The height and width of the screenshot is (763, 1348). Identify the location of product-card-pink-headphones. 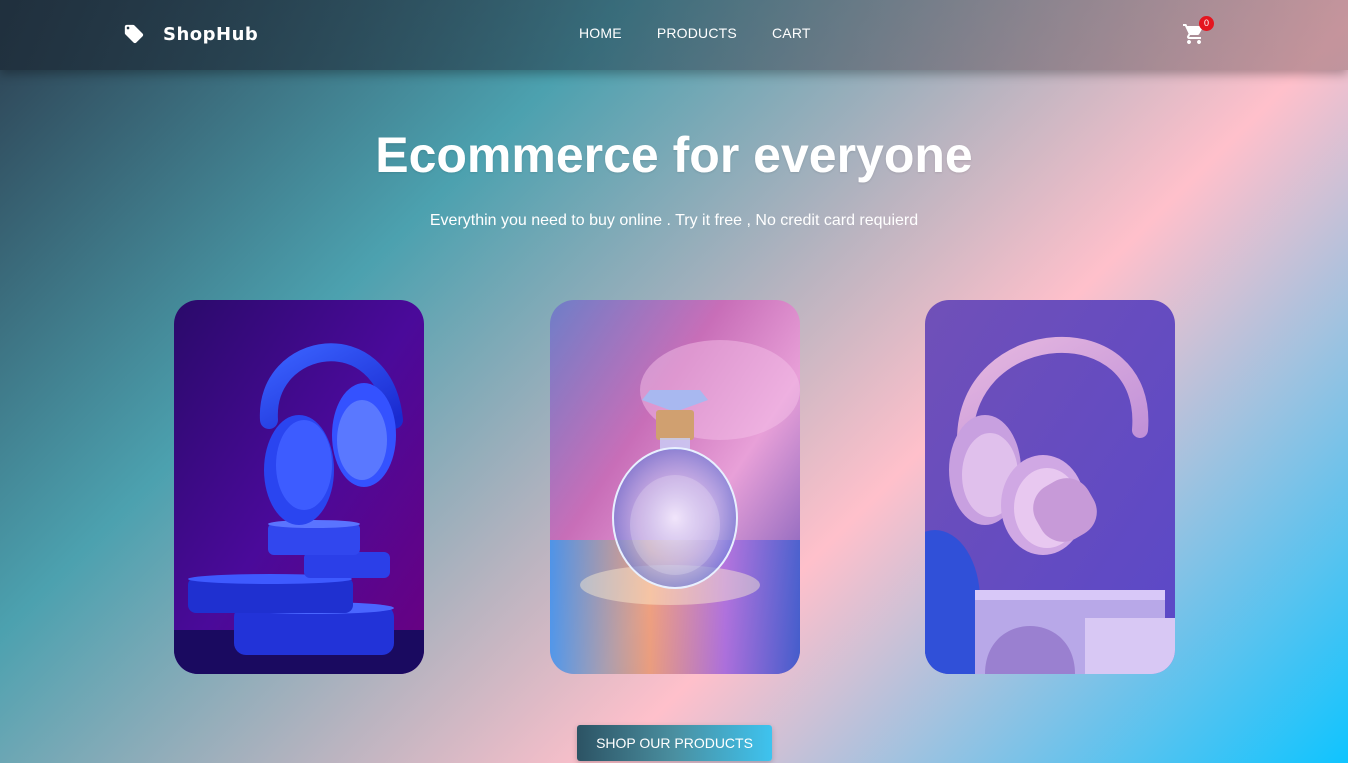
(1050, 487).